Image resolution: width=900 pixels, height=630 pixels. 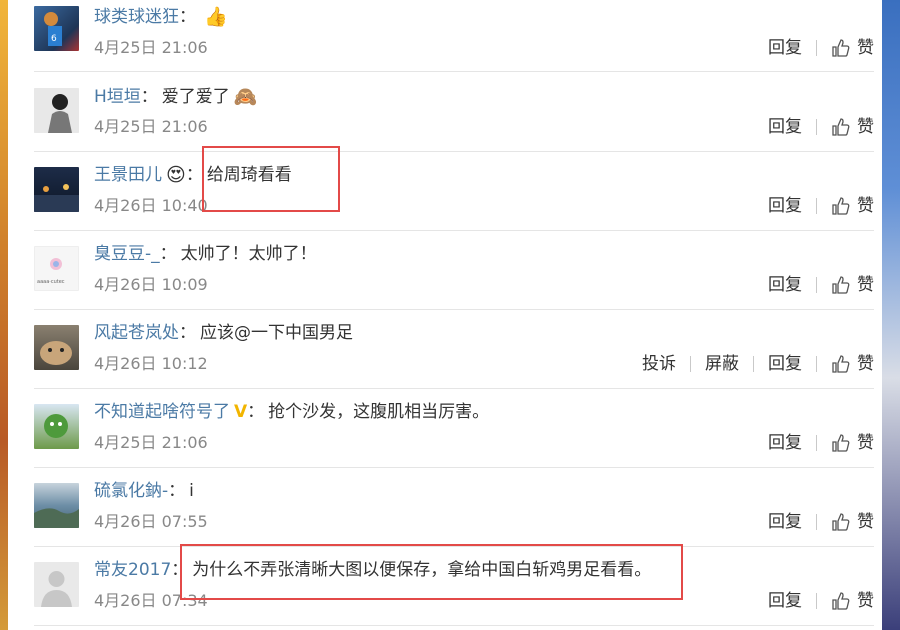 I want to click on avatar-night-scene, so click(x=56, y=198).